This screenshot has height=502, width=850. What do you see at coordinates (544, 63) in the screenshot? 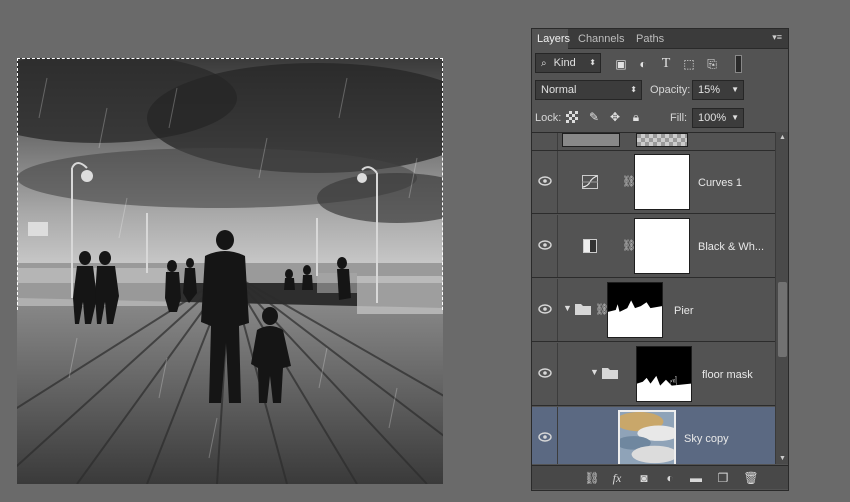
I see `search-icon: ⌕` at bounding box center [544, 63].